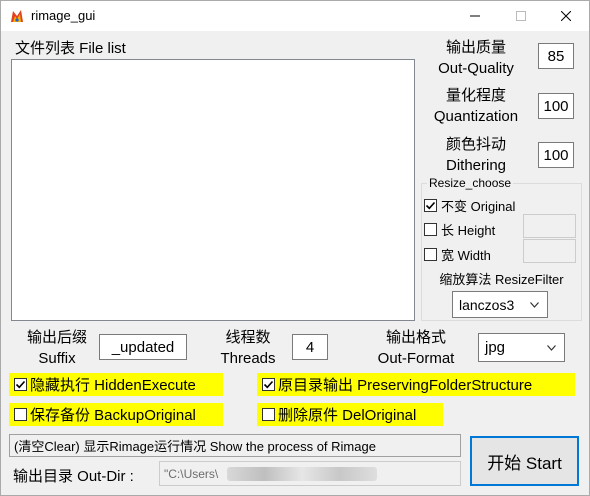 This screenshot has height=496, width=590. I want to click on resize-width-option: 宽 Width, so click(457, 254).